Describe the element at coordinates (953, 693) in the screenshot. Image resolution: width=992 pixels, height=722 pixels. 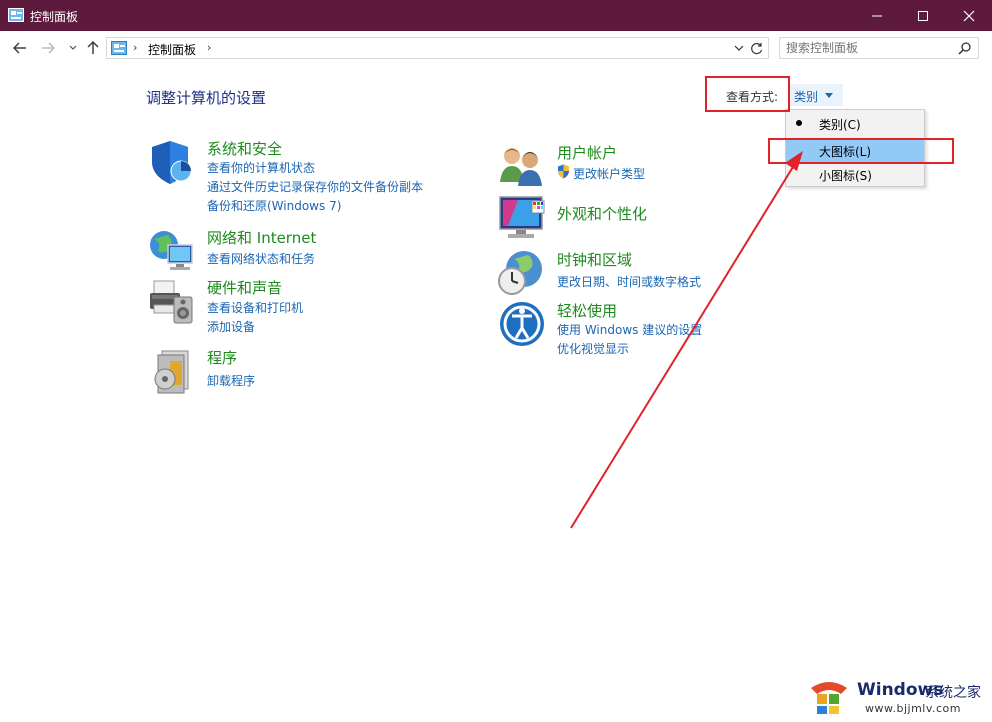
I see `watermark-suffix: 系统之家` at that location.